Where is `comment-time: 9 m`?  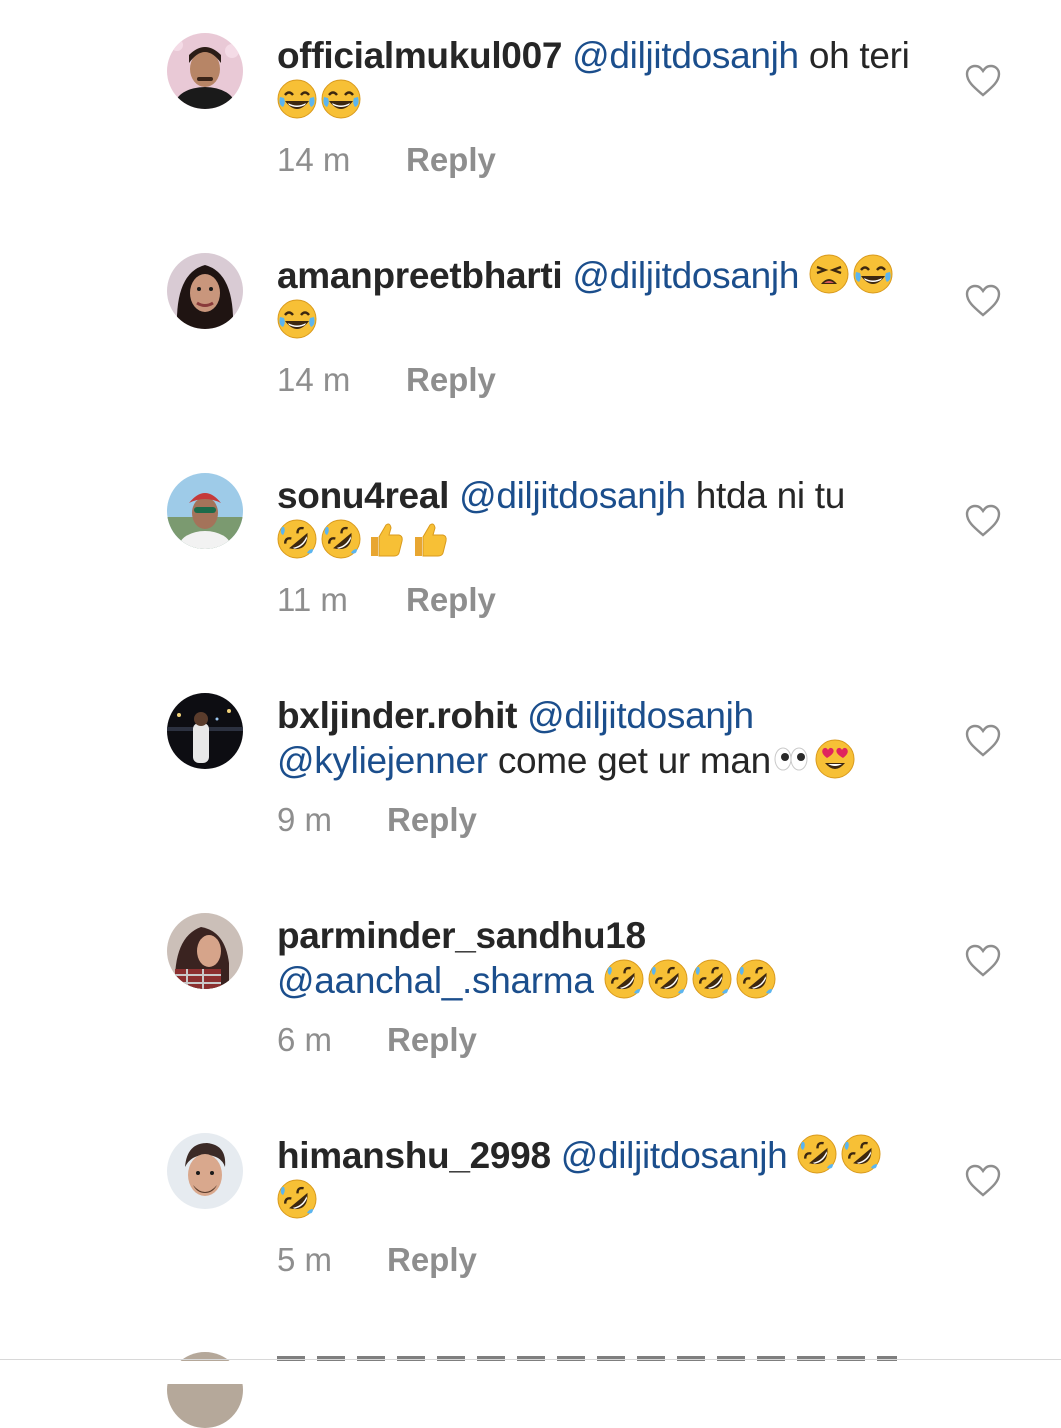 comment-time: 9 m is located at coordinates (305, 819).